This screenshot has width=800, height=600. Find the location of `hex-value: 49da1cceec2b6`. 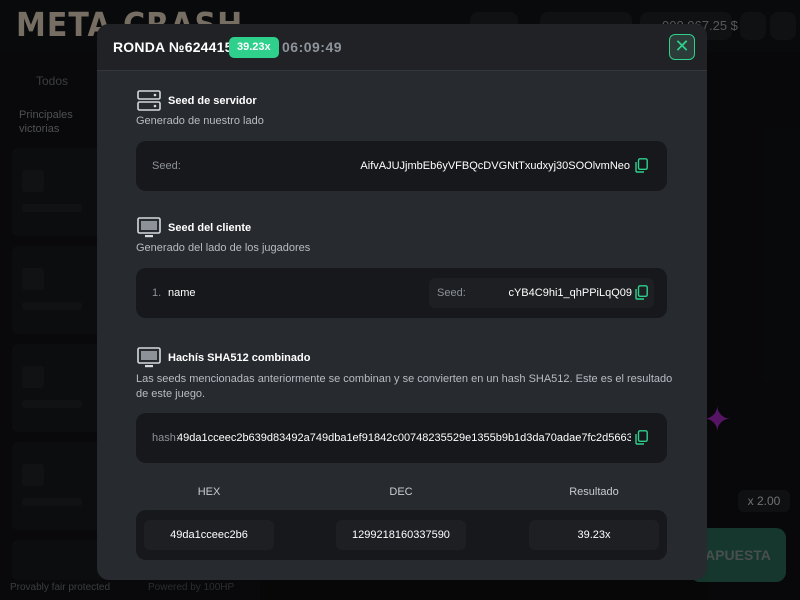

hex-value: 49da1cceec2b6 is located at coordinates (209, 535).